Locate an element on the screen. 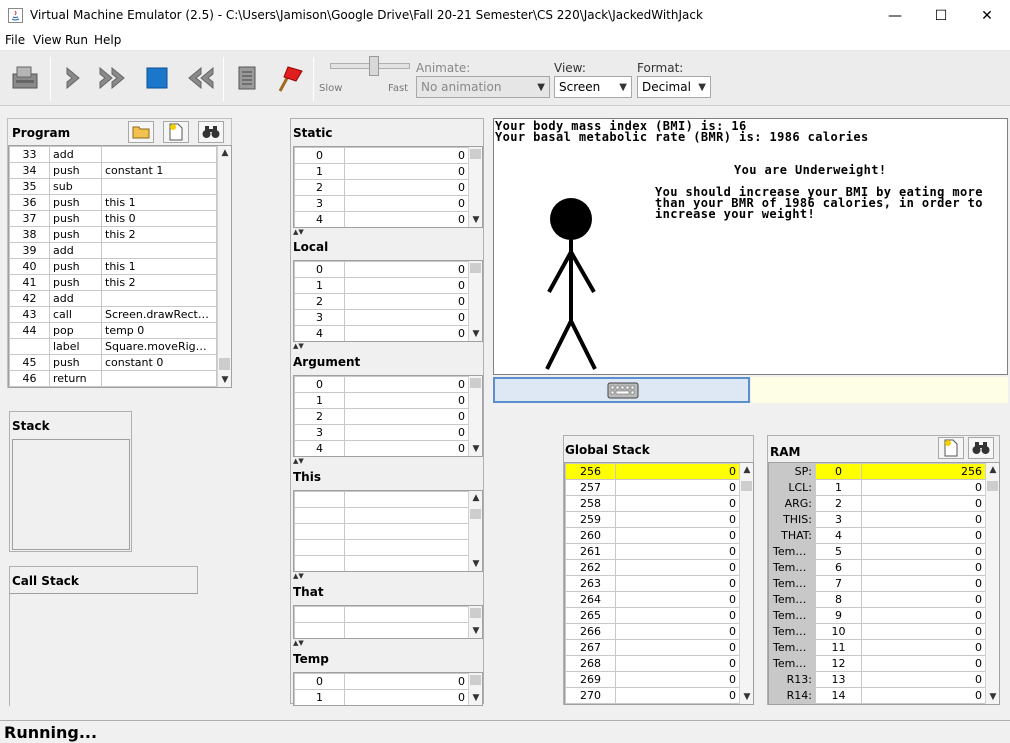  ram-row: SP: 0 256 is located at coordinates (877, 471).